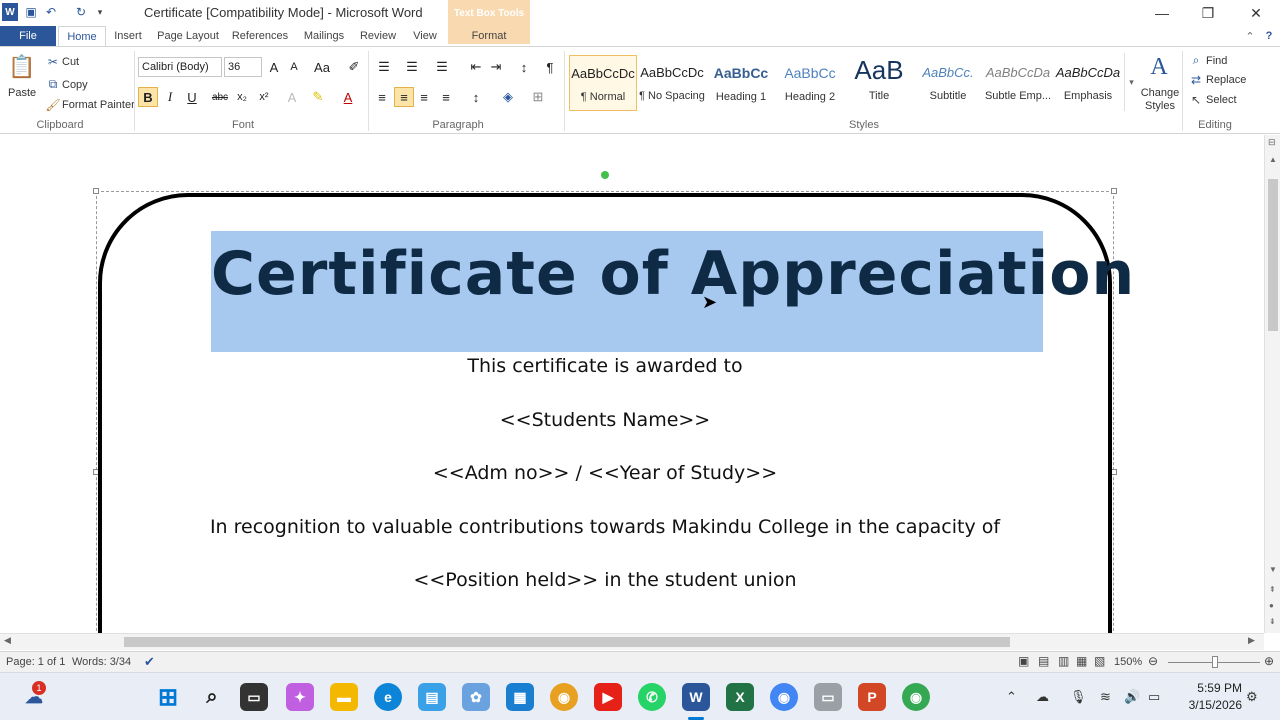  Describe the element at coordinates (348, 97) in the screenshot. I see `font-color-icon: A` at that location.